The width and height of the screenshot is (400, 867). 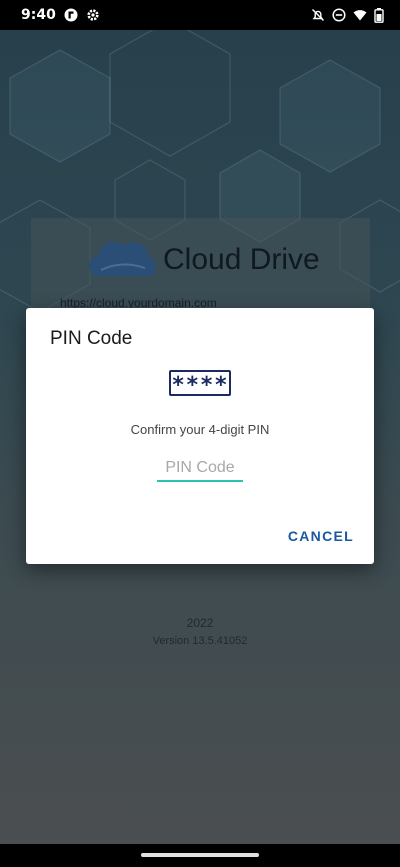 What do you see at coordinates (38, 15) in the screenshot?
I see `status-time: 9:40` at bounding box center [38, 15].